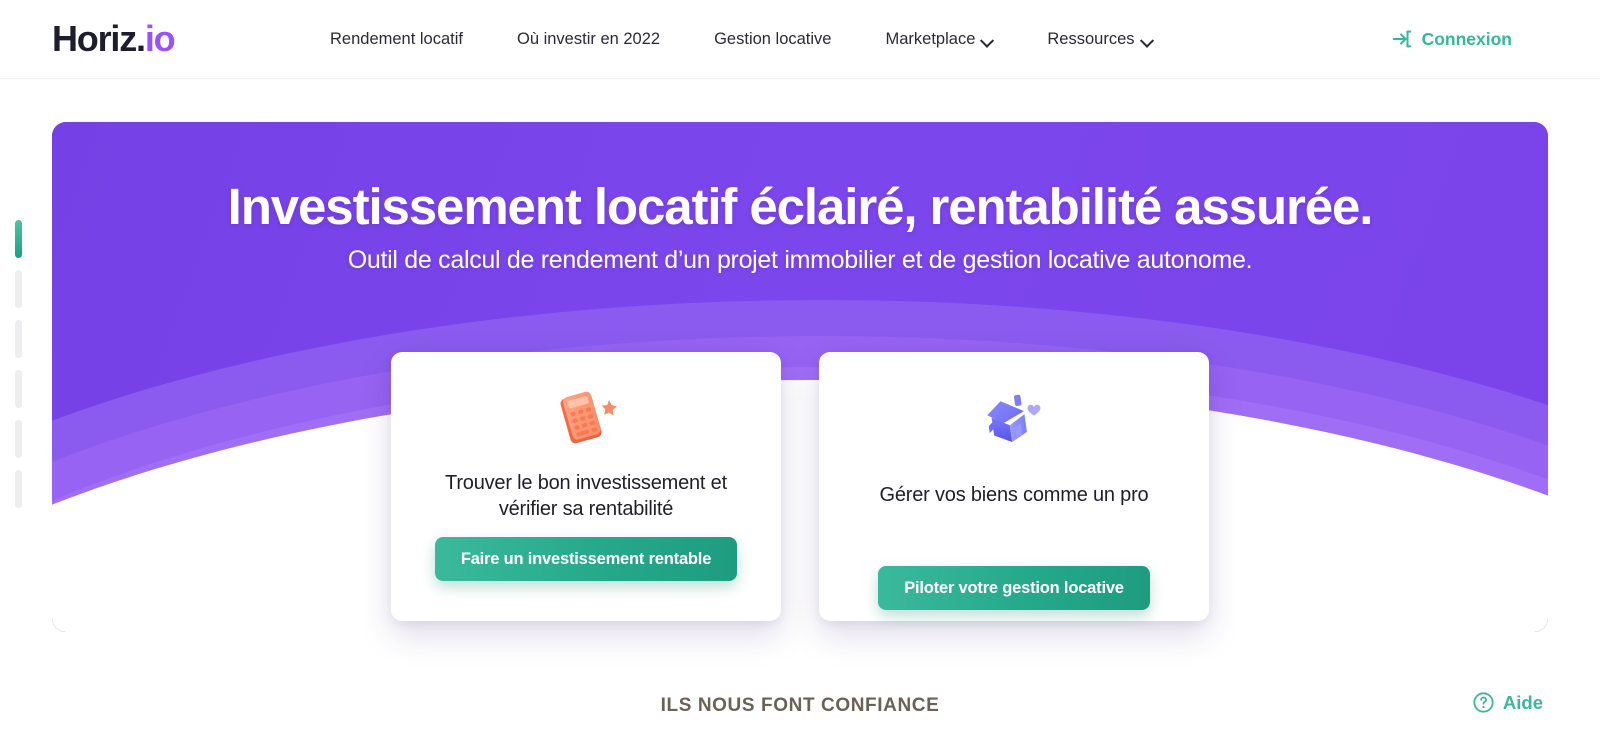 This screenshot has width=1600, height=746. What do you see at coordinates (1466, 38) in the screenshot?
I see `login-label: Connexion` at bounding box center [1466, 38].